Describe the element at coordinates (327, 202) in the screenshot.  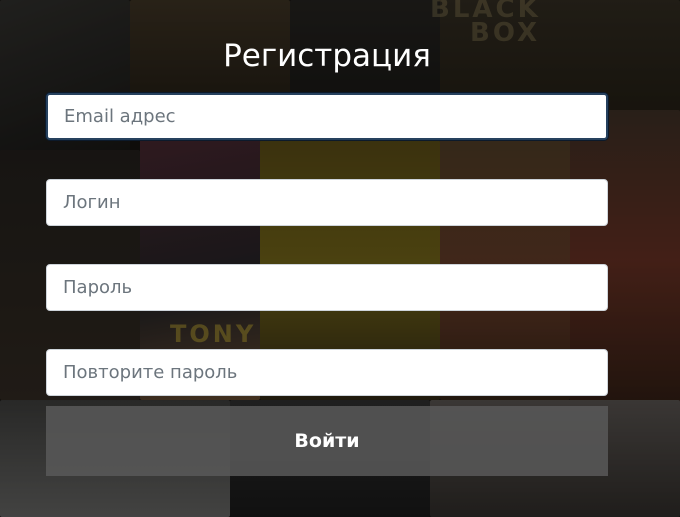
I see `login-field` at that location.